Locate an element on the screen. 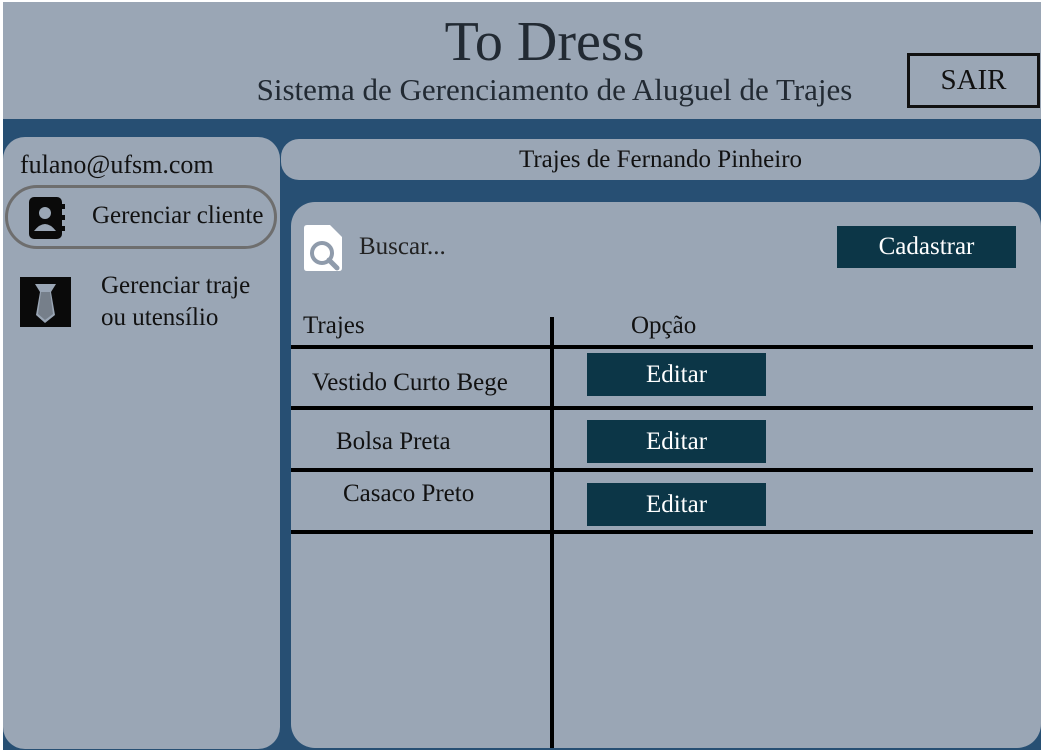 This screenshot has width=1043, height=752. user-email: fulano@ufsm.com is located at coordinates (117, 164).